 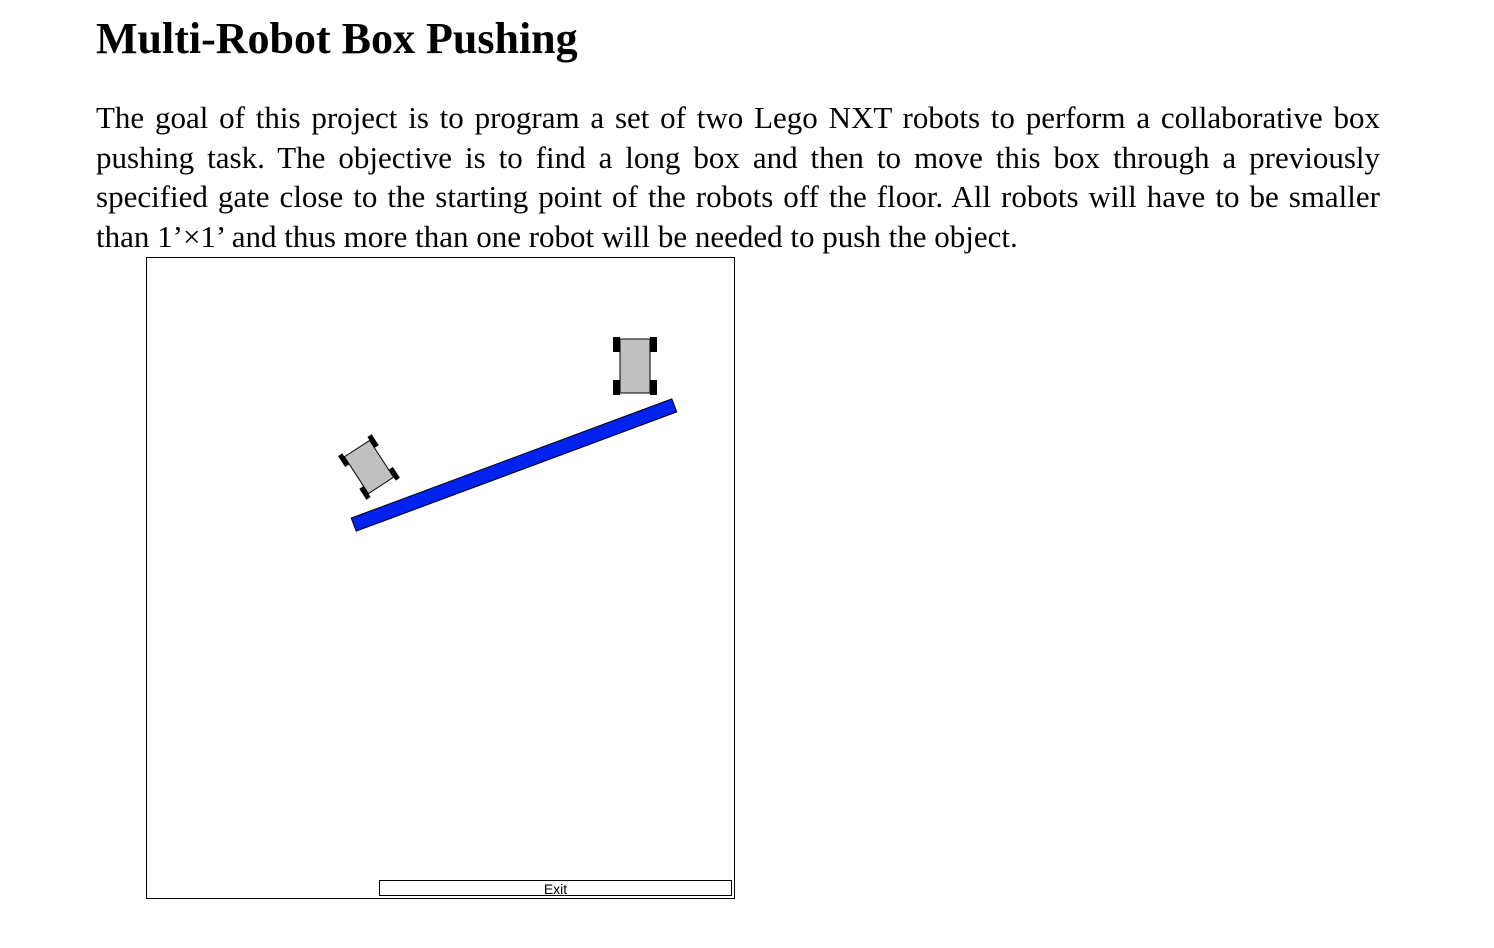 What do you see at coordinates (555, 888) in the screenshot?
I see `exit-button: Exit` at bounding box center [555, 888].